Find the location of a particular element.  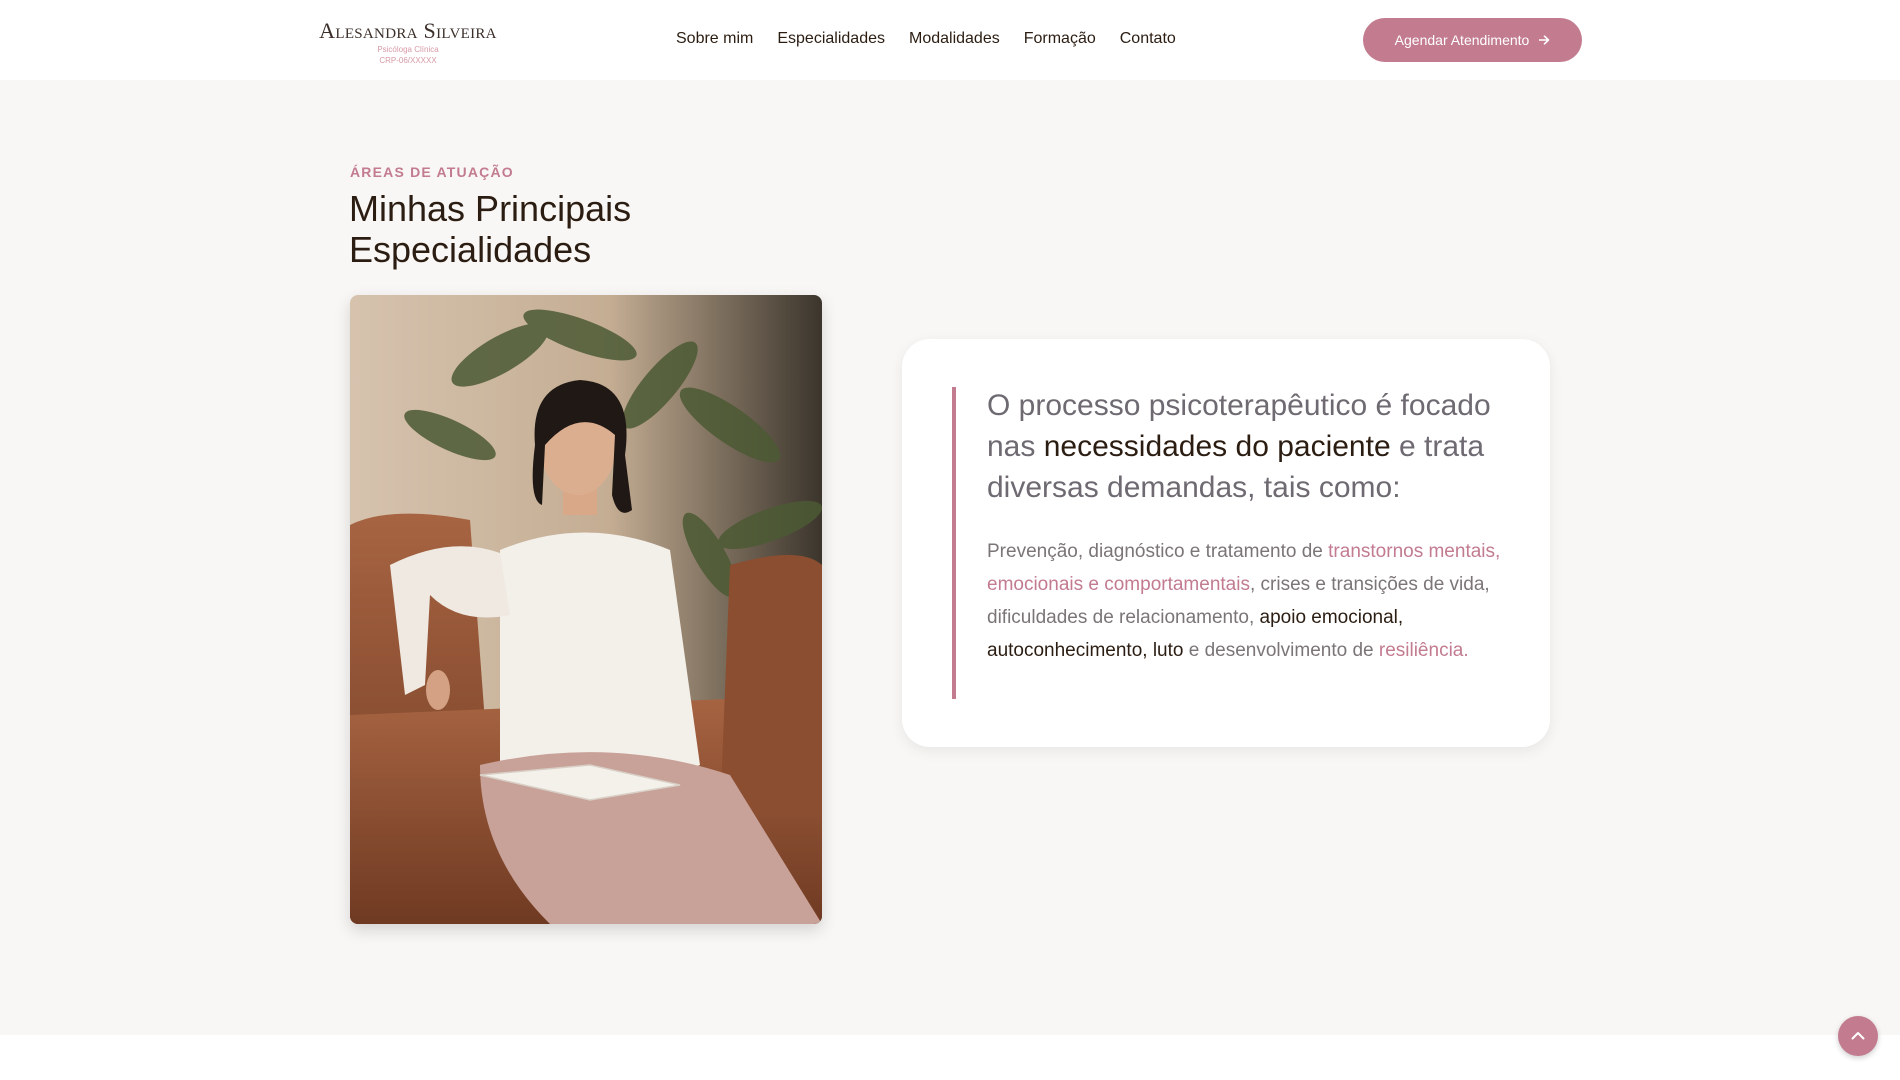

schedule-button: Agendar Atendimento is located at coordinates (1472, 40).